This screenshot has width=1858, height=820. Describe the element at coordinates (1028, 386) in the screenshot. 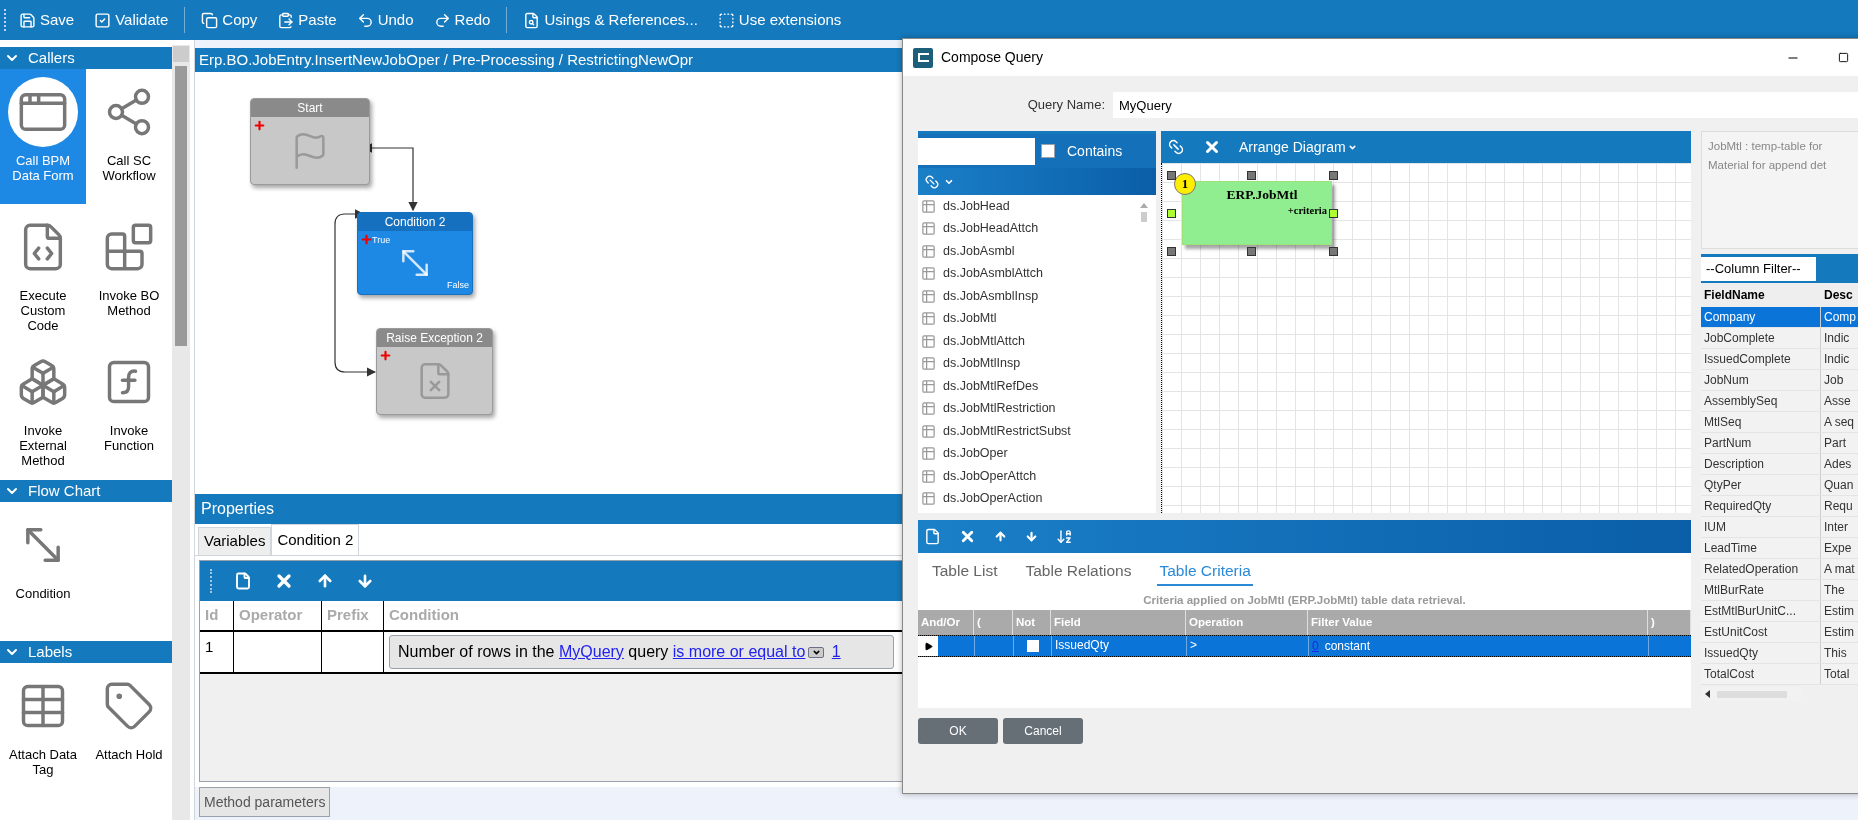

I see `table-list-item: ds.JobMtlRefDes` at that location.